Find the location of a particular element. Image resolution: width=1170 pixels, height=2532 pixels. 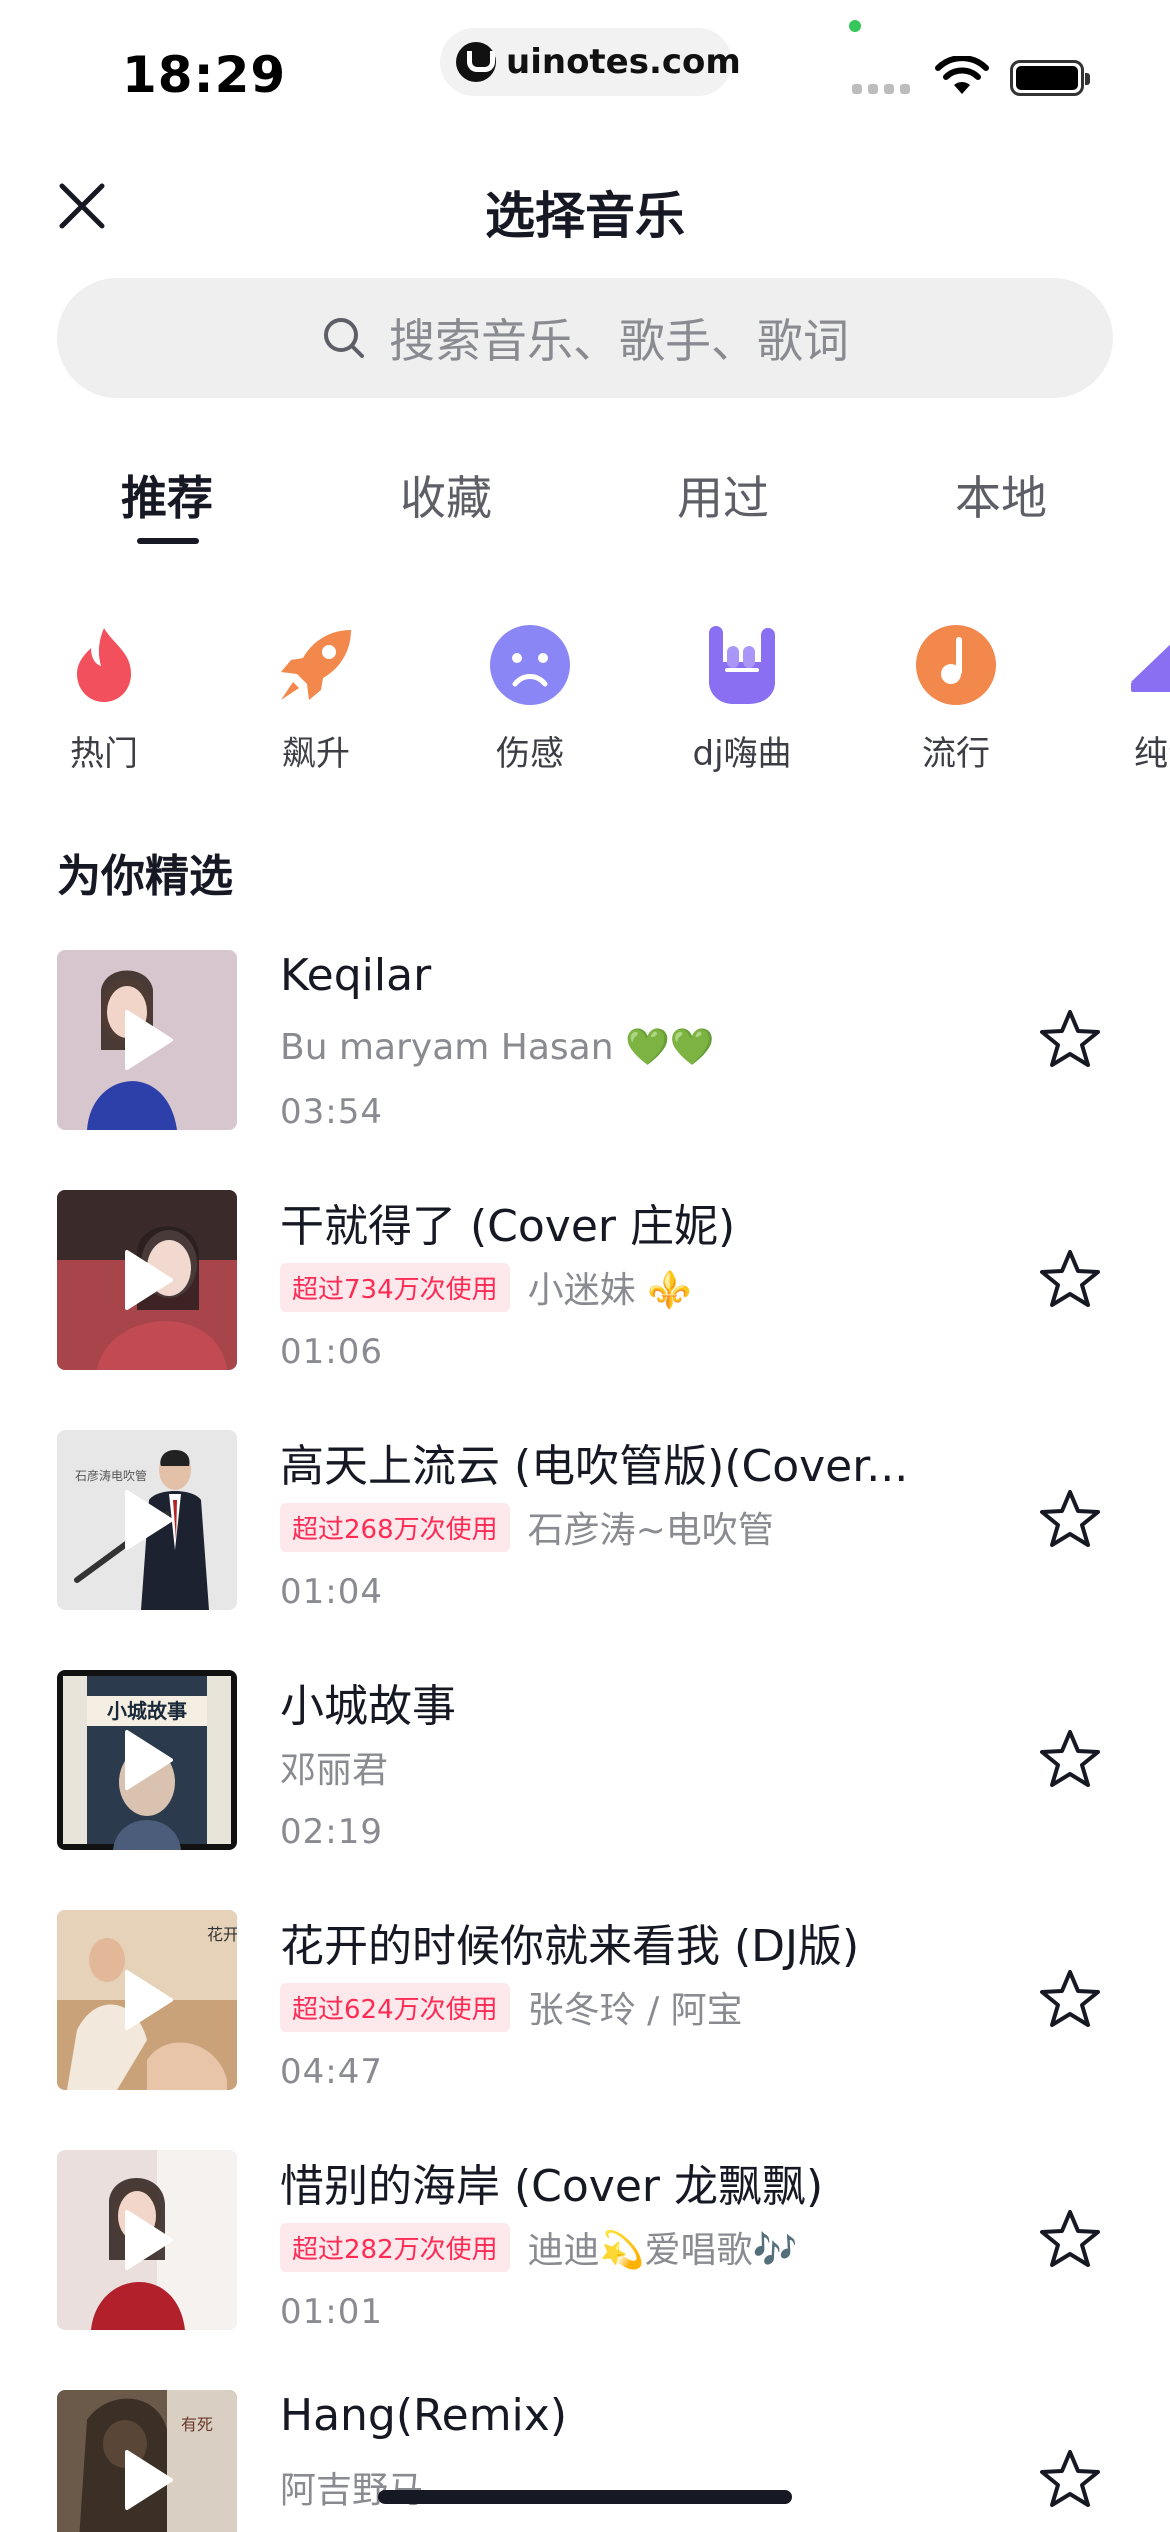

song-meta: Bu maryam Hasan 💚💚 is located at coordinates (497, 1047).